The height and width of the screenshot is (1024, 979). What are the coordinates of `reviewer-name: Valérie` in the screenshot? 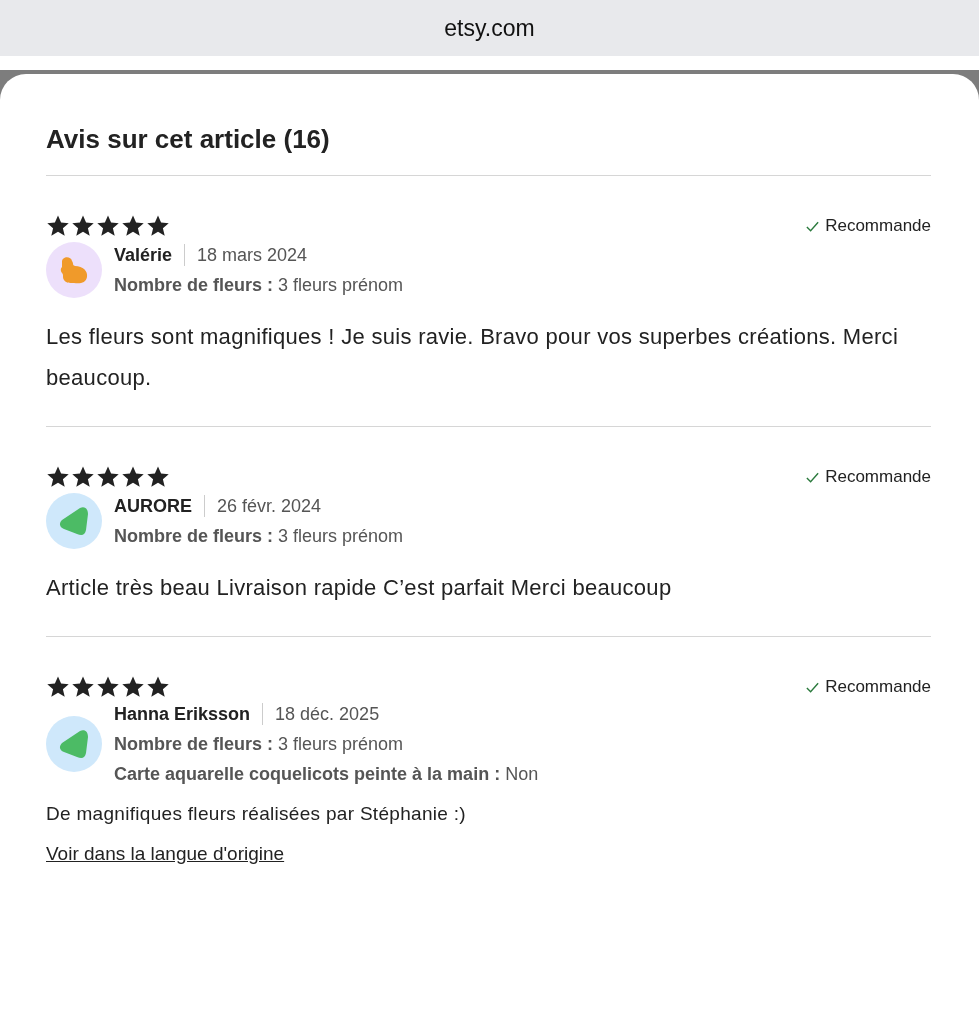 It's located at (143, 255).